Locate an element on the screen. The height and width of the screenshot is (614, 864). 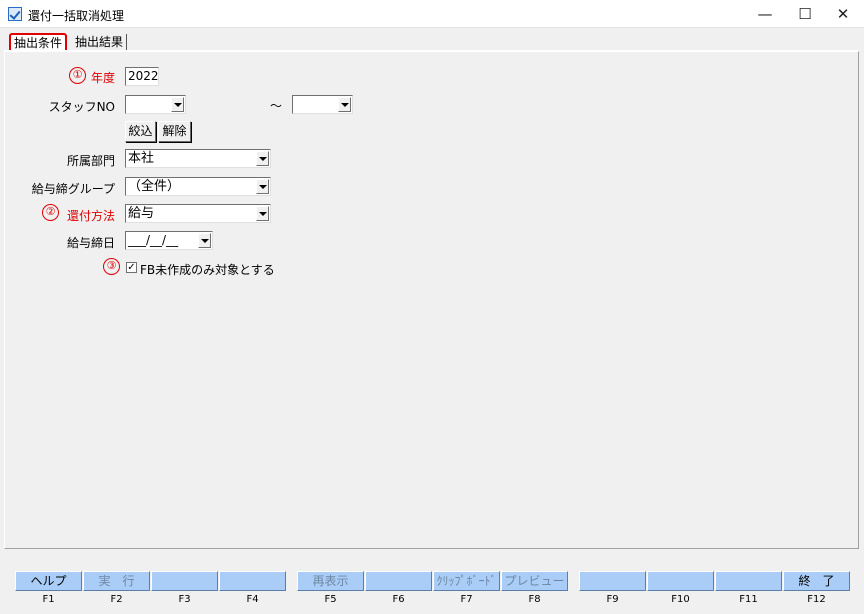
f5-key-label: F5 is located at coordinates (330, 599).